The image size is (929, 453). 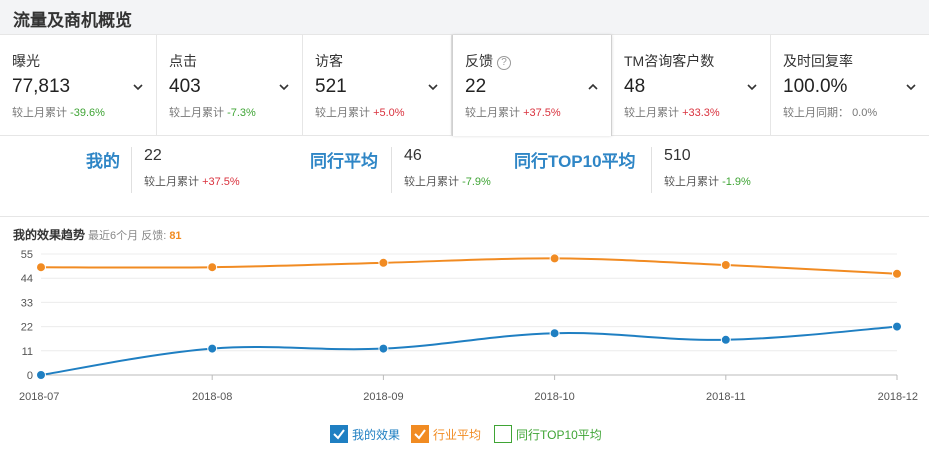 I want to click on header-bar: 流量及商机概览, so click(x=464, y=17).